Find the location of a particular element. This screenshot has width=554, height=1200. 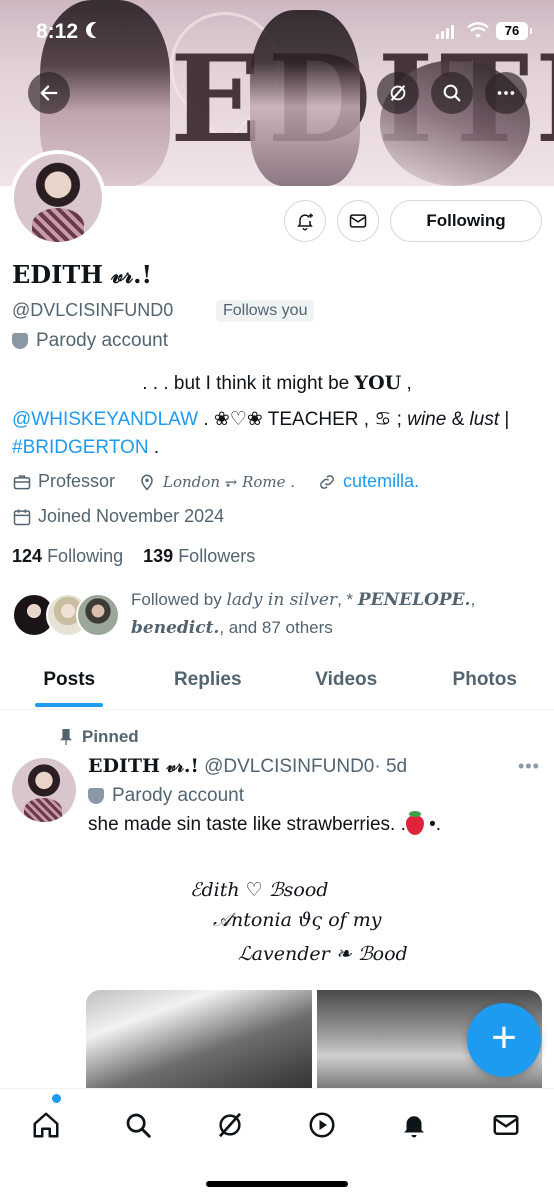

bio-line-1: . . . but I think it might be YOU , is located at coordinates (277, 383).